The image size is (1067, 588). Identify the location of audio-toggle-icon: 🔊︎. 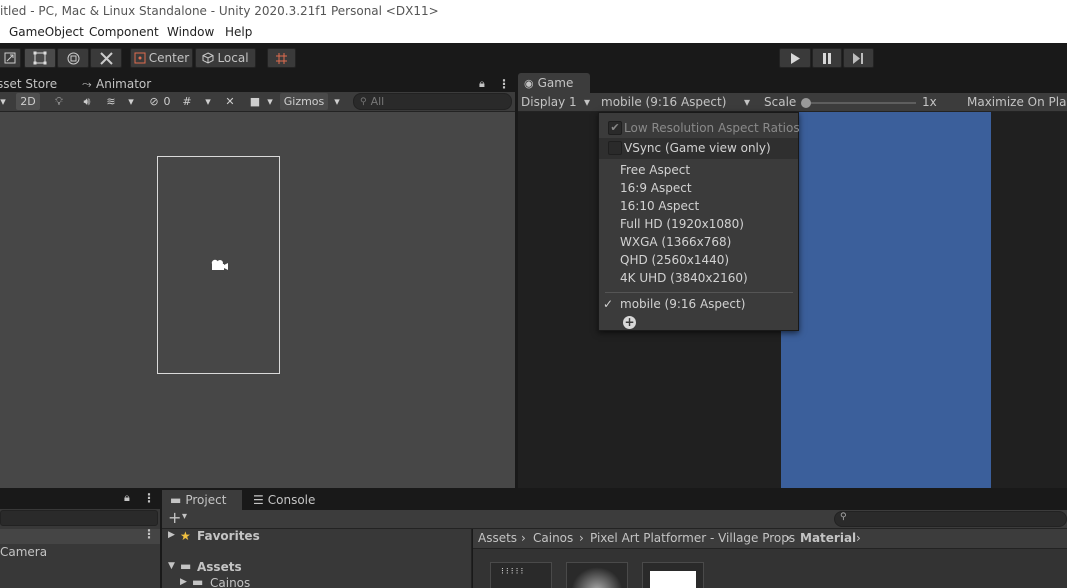
(87, 101).